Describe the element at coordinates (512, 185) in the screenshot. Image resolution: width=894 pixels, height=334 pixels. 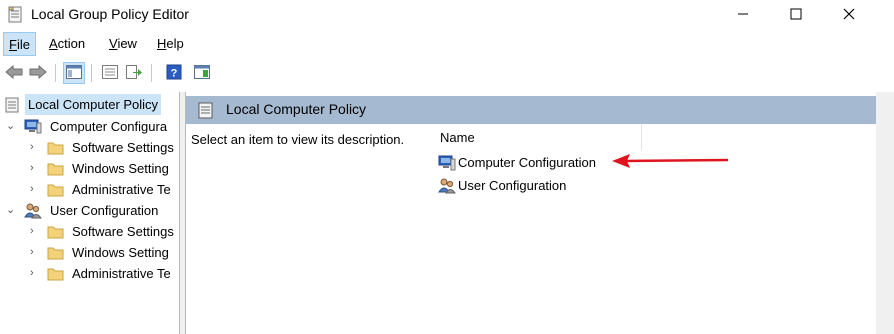
I see `list-item-label: User Configuration` at that location.